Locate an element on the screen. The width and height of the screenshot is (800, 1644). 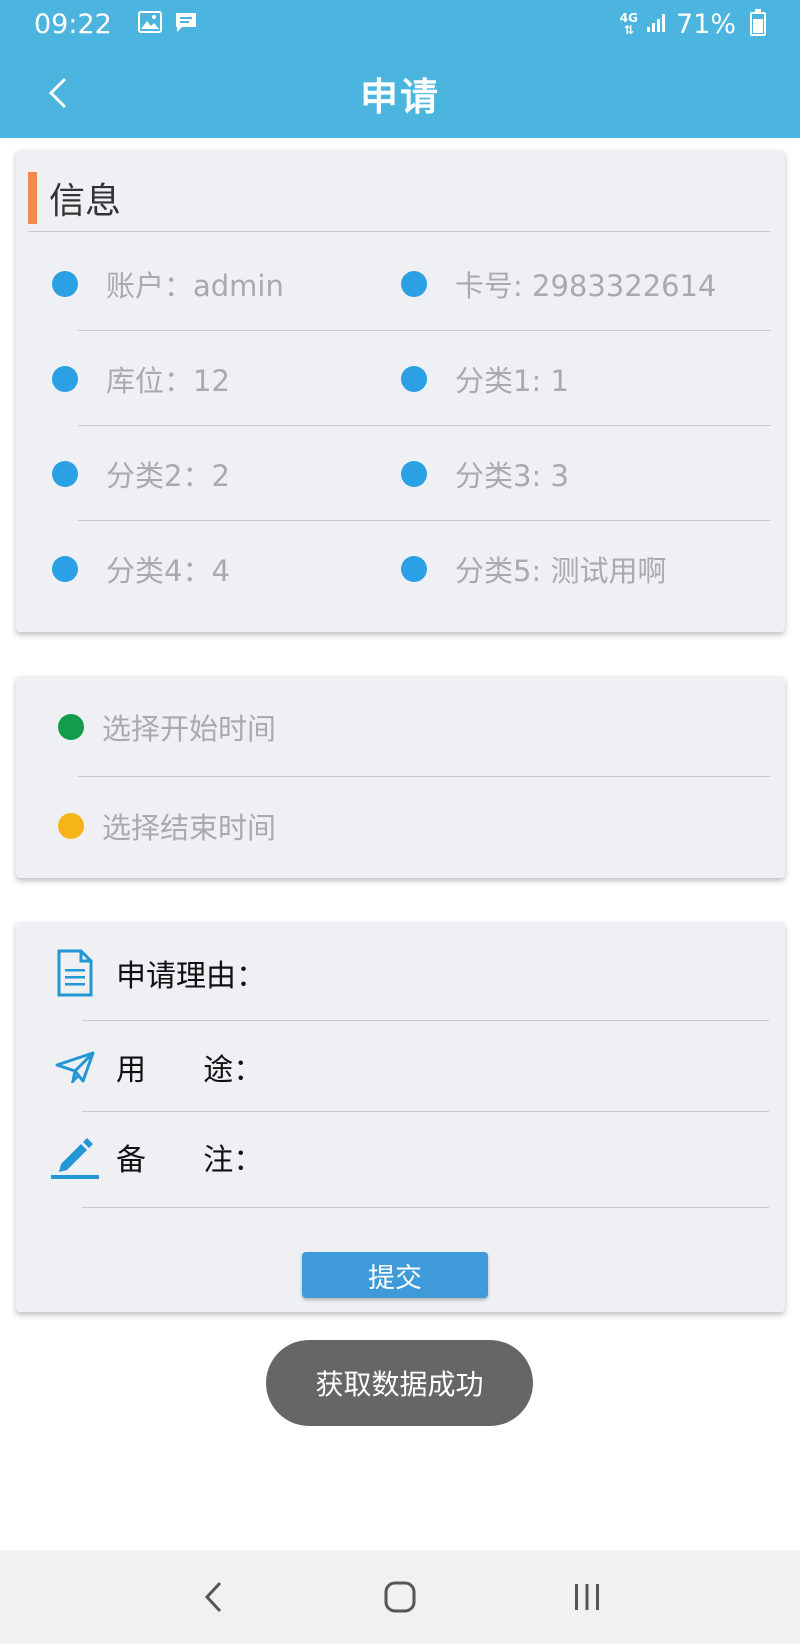
submit-button: 提交 is located at coordinates (395, 1275).